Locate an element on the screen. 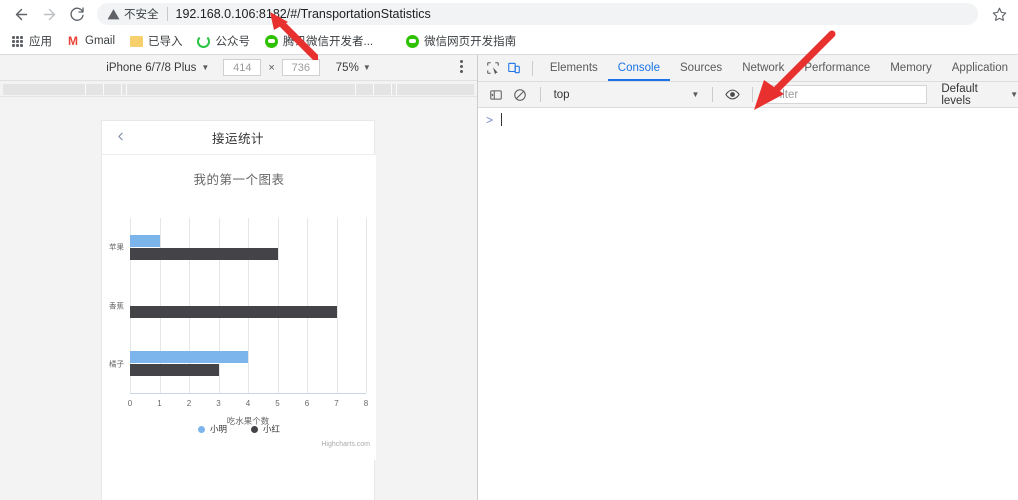 The image size is (1018, 500). bookmark-label: 应用 is located at coordinates (40, 42).